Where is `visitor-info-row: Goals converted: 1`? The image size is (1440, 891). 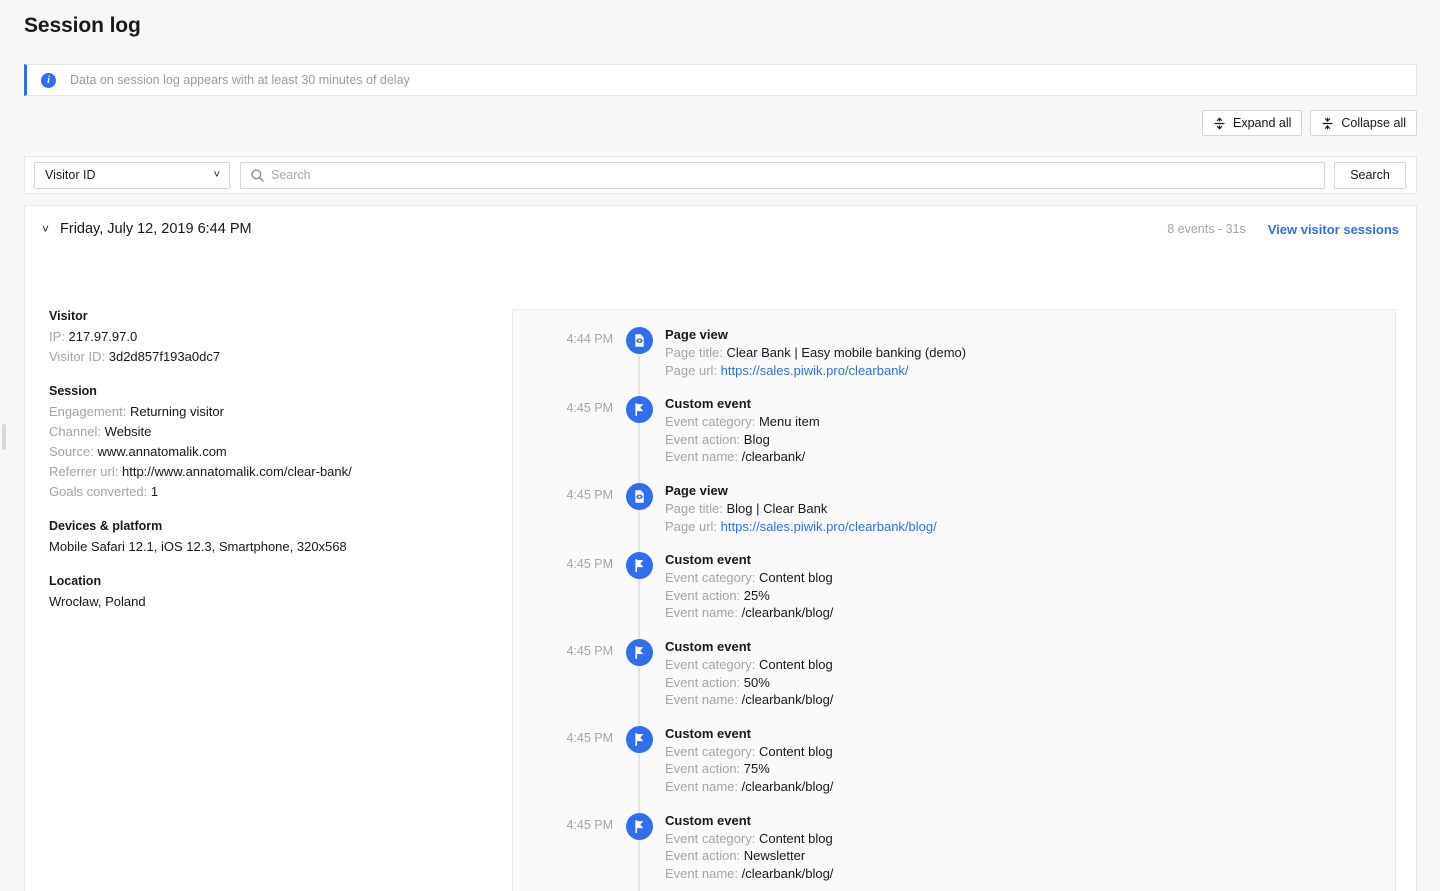 visitor-info-row: Goals converted: 1 is located at coordinates (269, 492).